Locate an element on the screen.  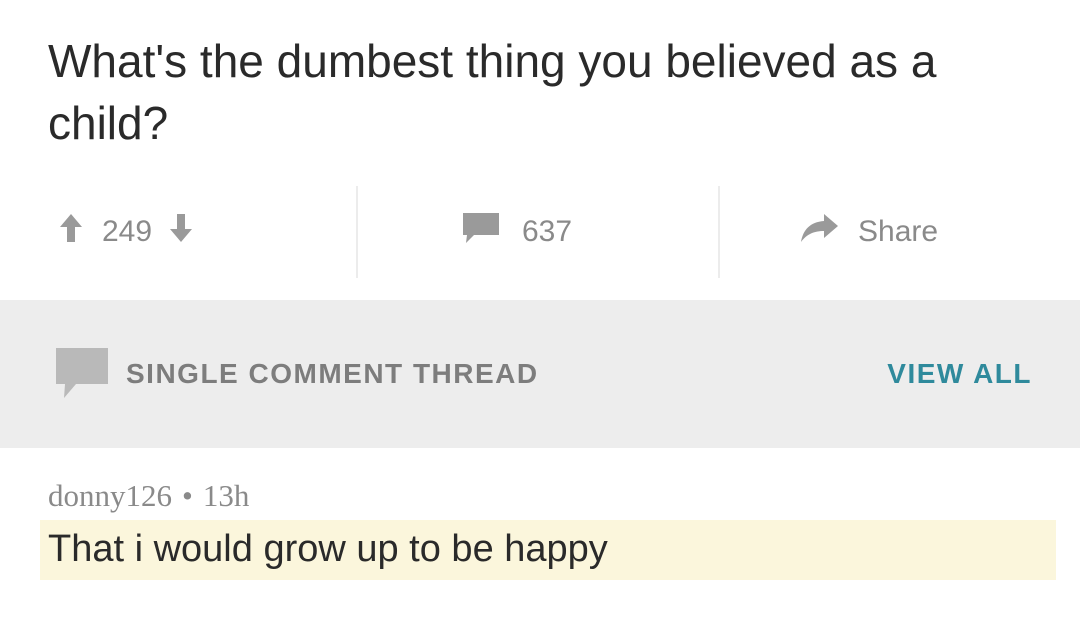
share-button: Share is located at coordinates (868, 232).